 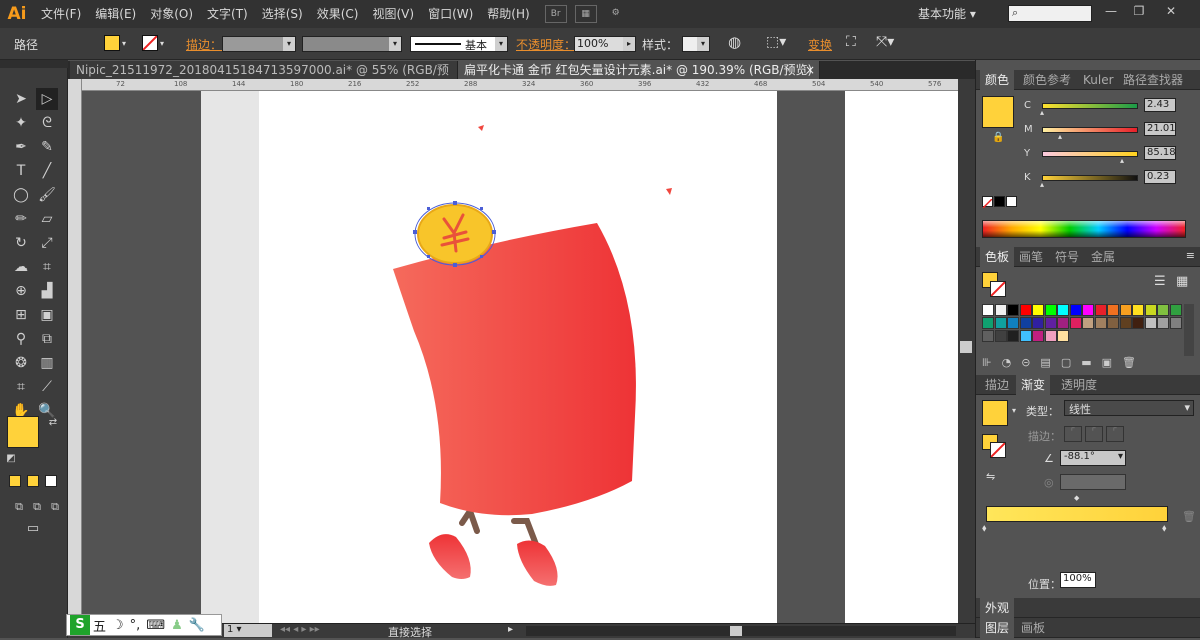 What do you see at coordinates (21, 363) in the screenshot?
I see `symbol-sprayer-icon: ❂` at bounding box center [21, 363].